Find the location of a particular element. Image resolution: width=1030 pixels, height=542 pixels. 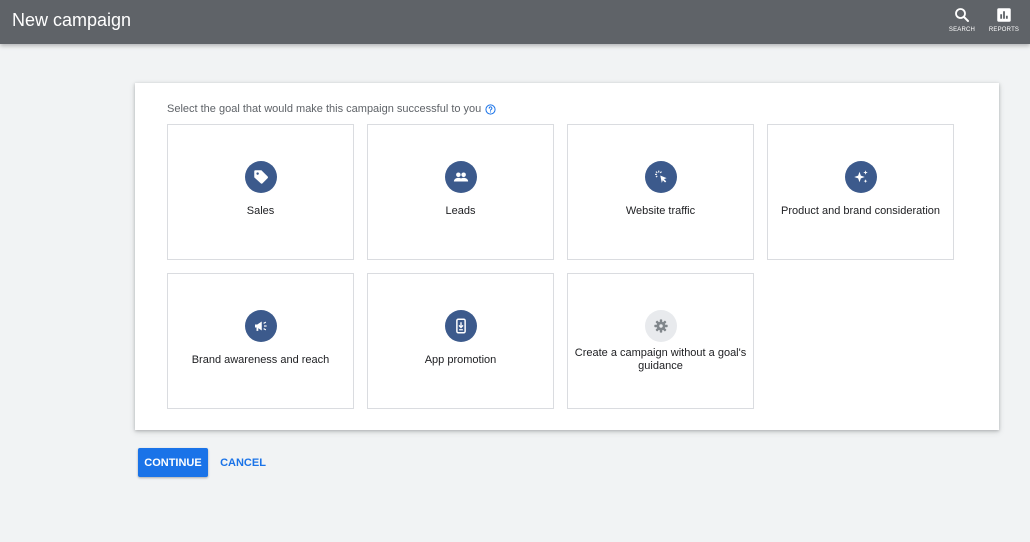

megaphone-icon is located at coordinates (261, 326).